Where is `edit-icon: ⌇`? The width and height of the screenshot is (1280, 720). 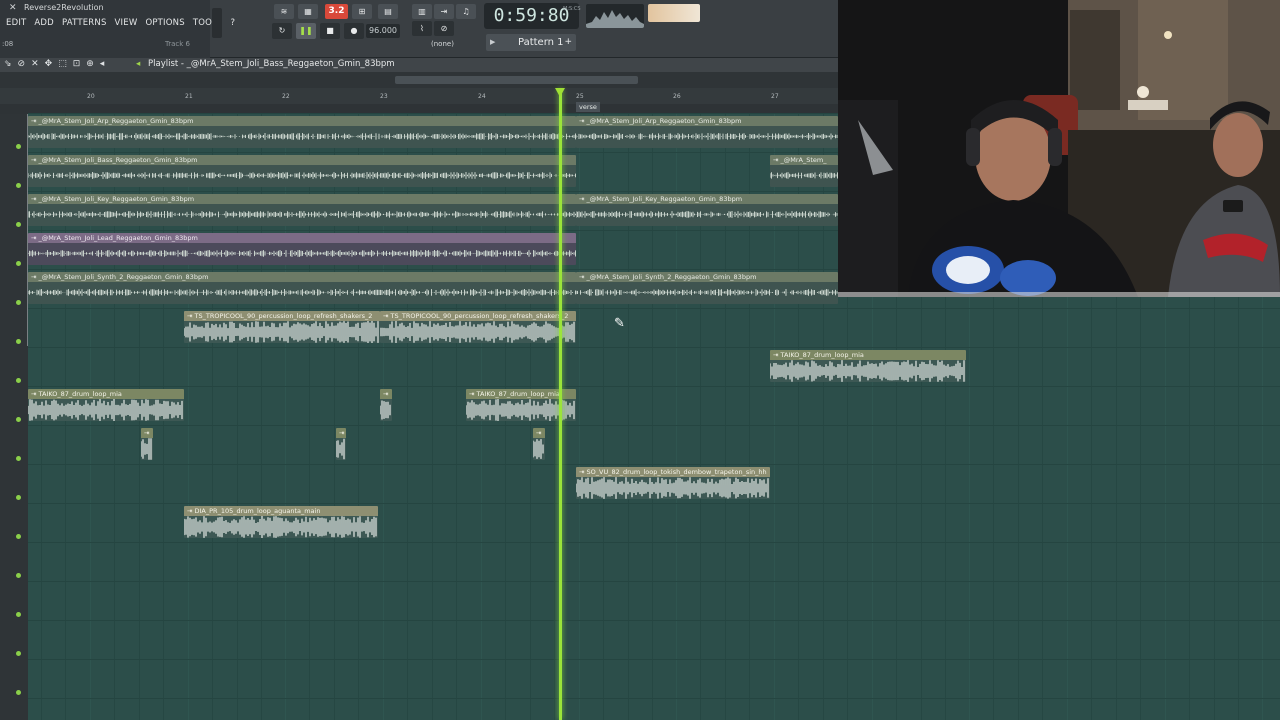
edit-icon: ⌇ is located at coordinates (422, 28).